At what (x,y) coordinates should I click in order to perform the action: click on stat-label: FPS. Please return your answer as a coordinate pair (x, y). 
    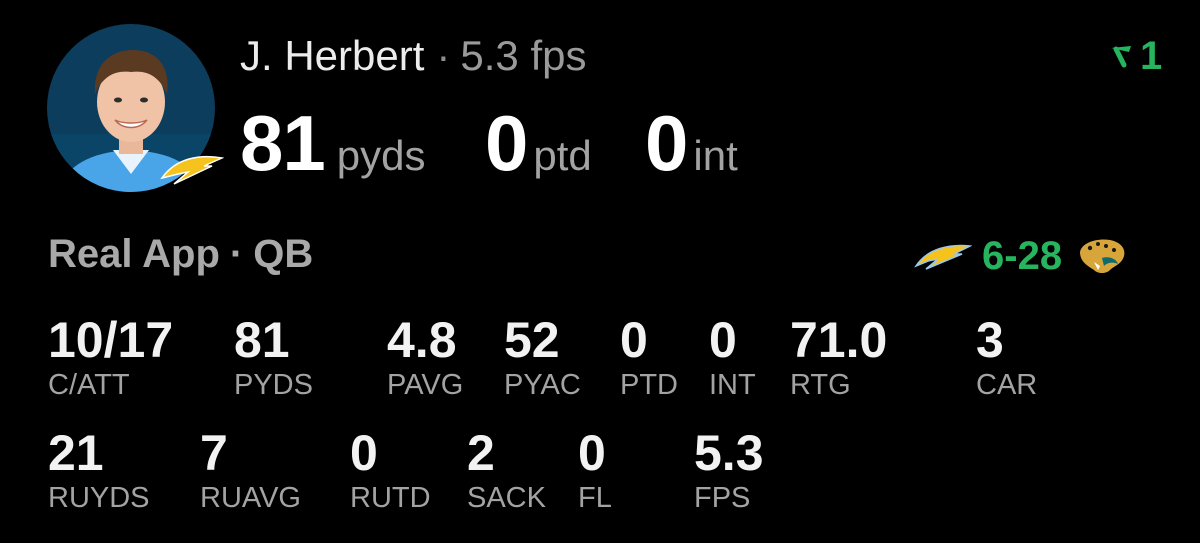
    Looking at the image, I should click on (722, 498).